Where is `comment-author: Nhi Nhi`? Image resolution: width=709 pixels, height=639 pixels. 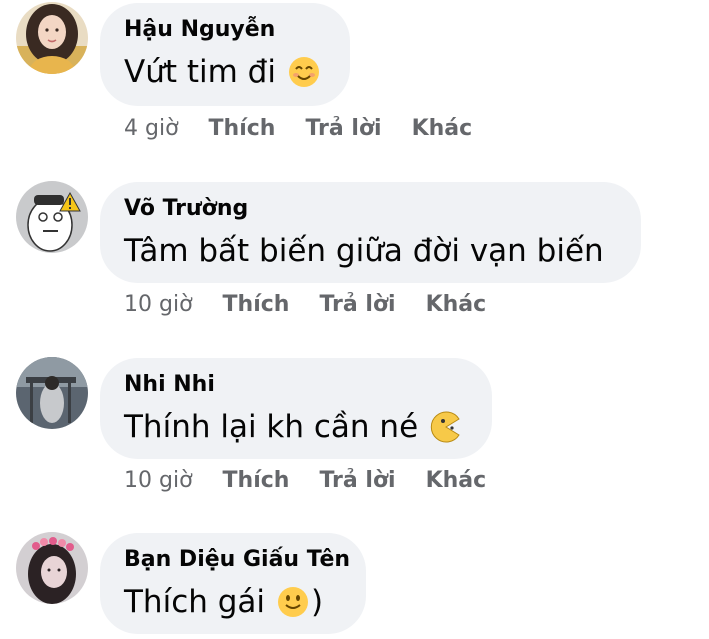 comment-author: Nhi Nhi is located at coordinates (296, 385).